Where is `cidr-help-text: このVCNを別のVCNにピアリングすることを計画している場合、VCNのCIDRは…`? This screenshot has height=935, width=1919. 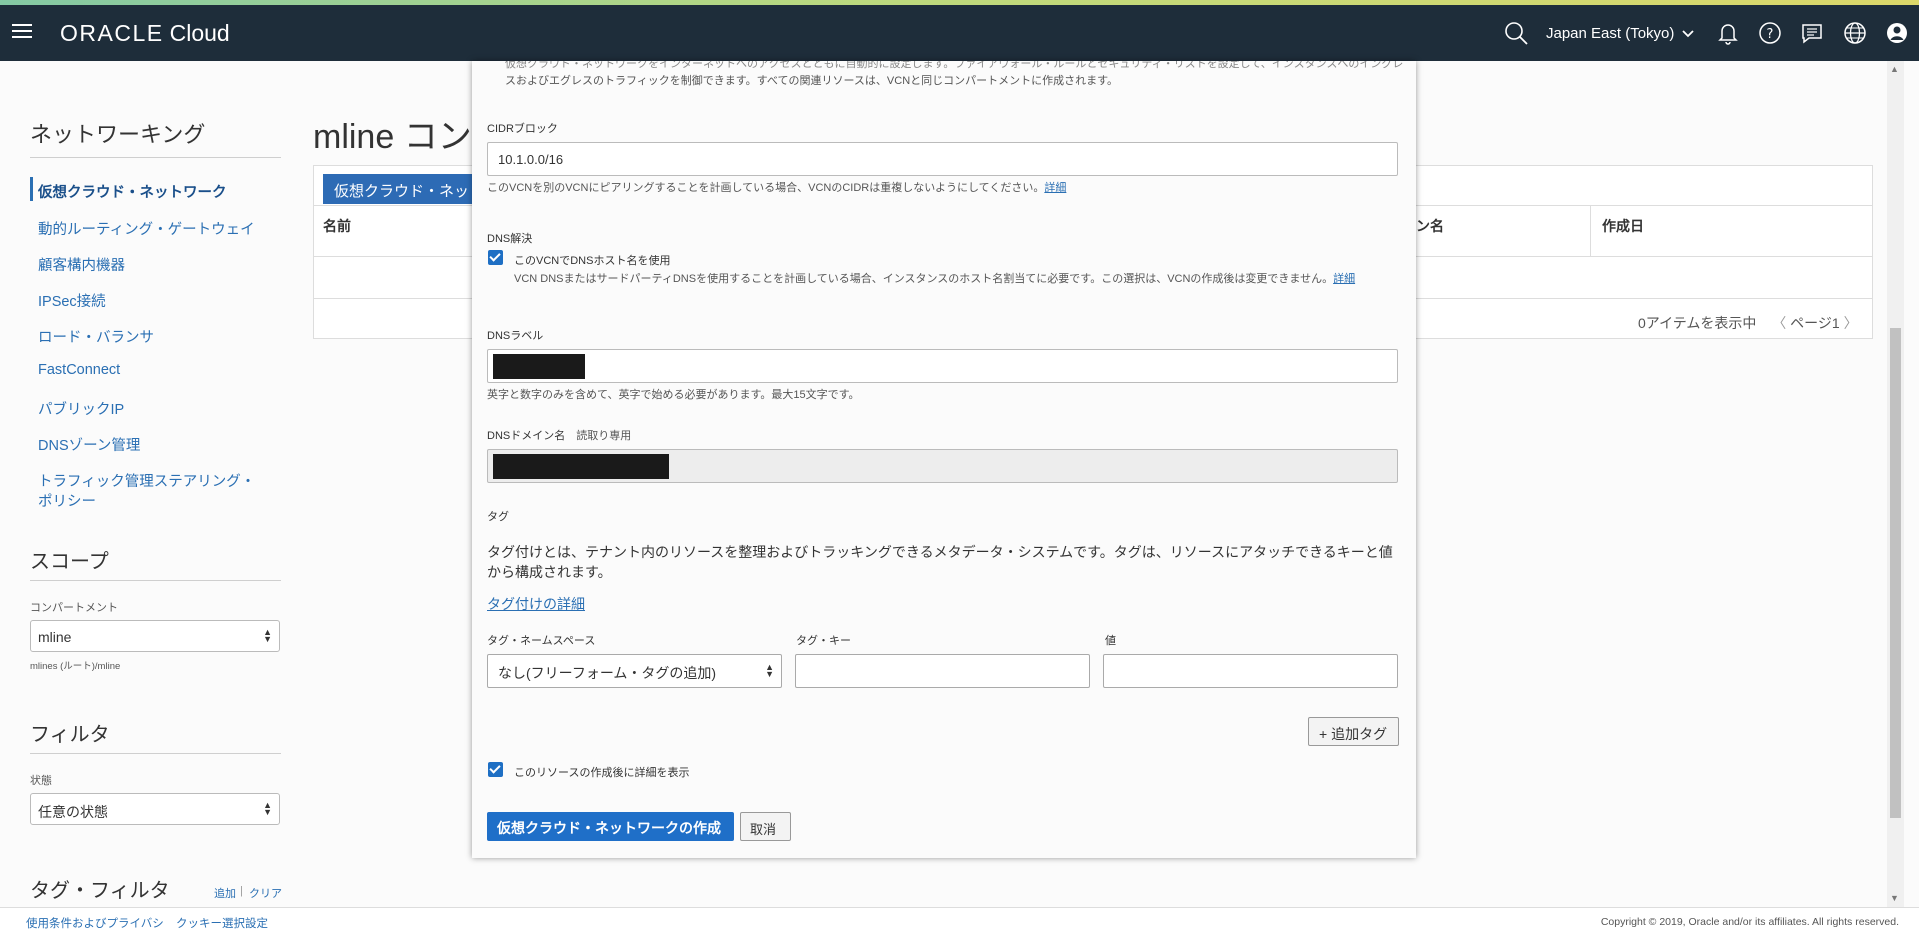
cidr-help-text: このVCNを別のVCNにピアリングすることを計画している場合、VCNのCIDRは… is located at coordinates (766, 188).